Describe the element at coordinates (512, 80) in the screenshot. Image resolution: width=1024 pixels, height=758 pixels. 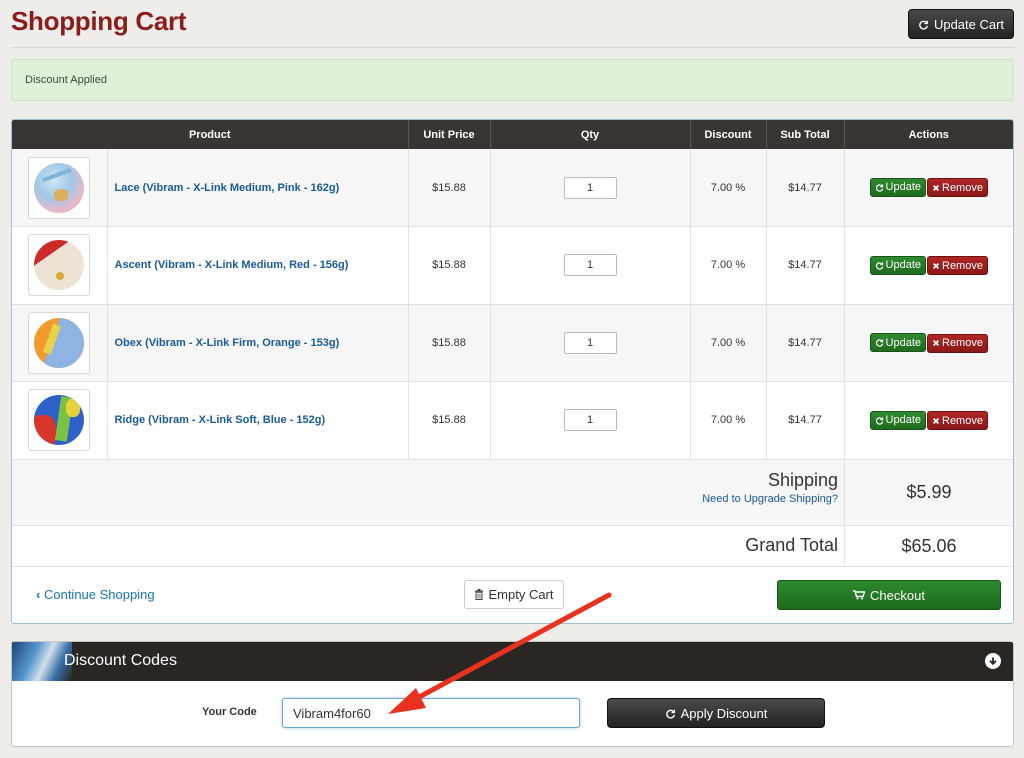
I see `discount-applied-alert: Discount Applied` at that location.